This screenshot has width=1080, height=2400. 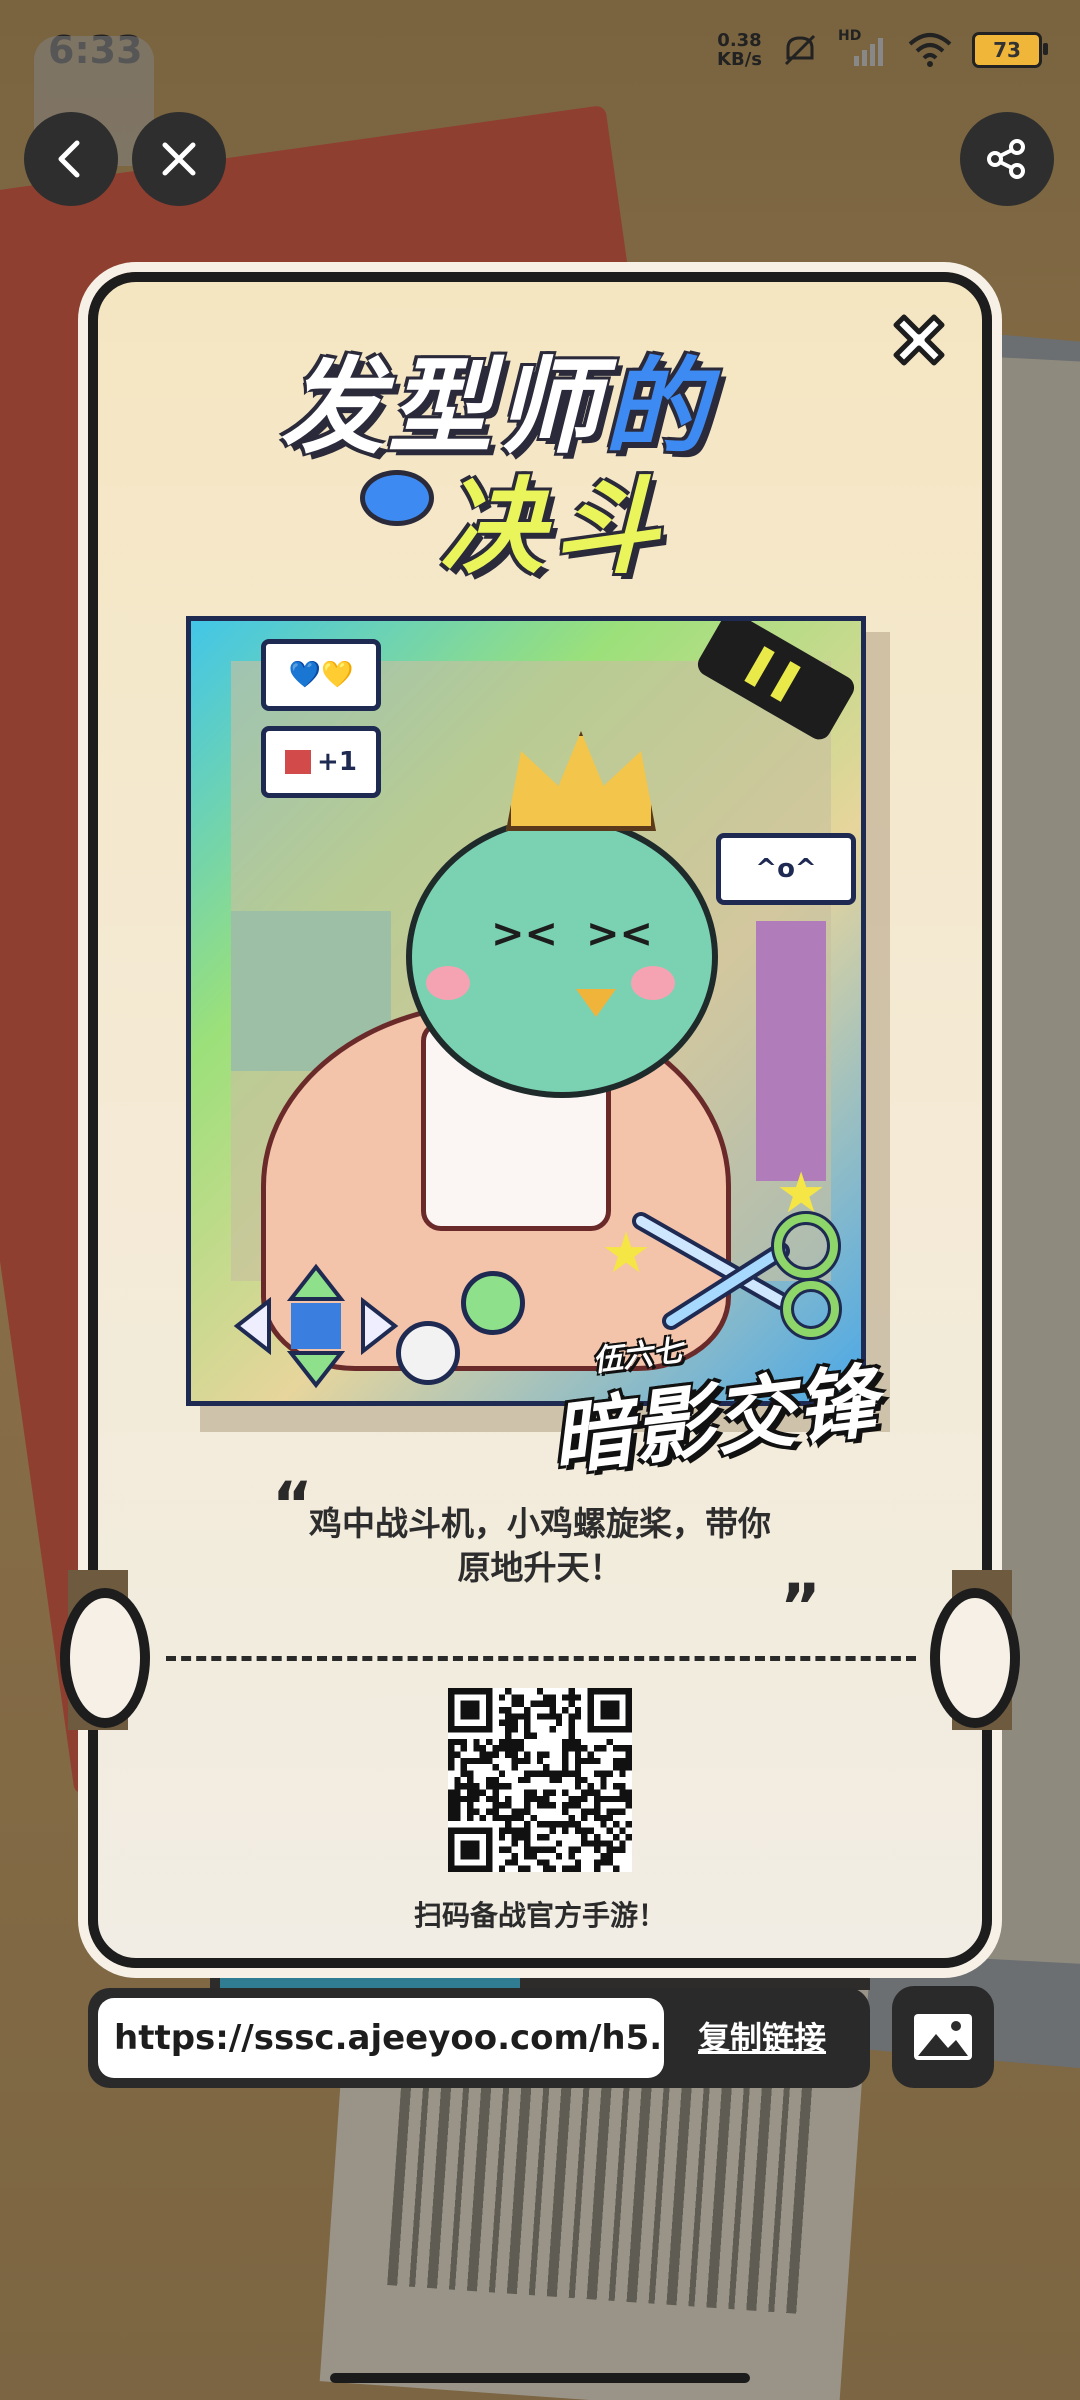 I want to click on game-button-green, so click(x=493, y=1303).